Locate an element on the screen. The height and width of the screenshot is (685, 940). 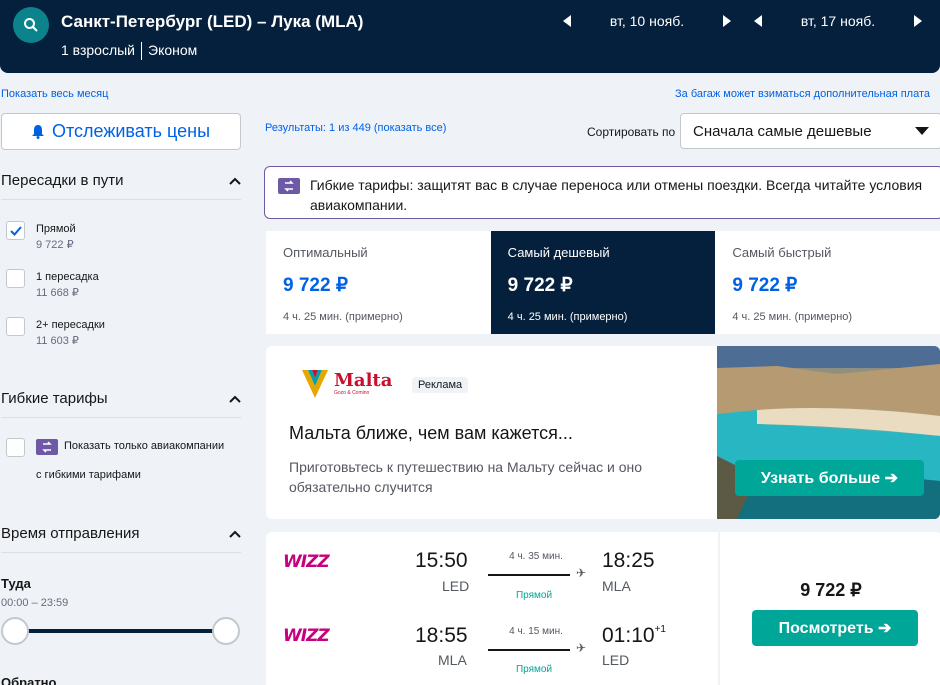
outbound-stops: Прямой is located at coordinates (534, 595).